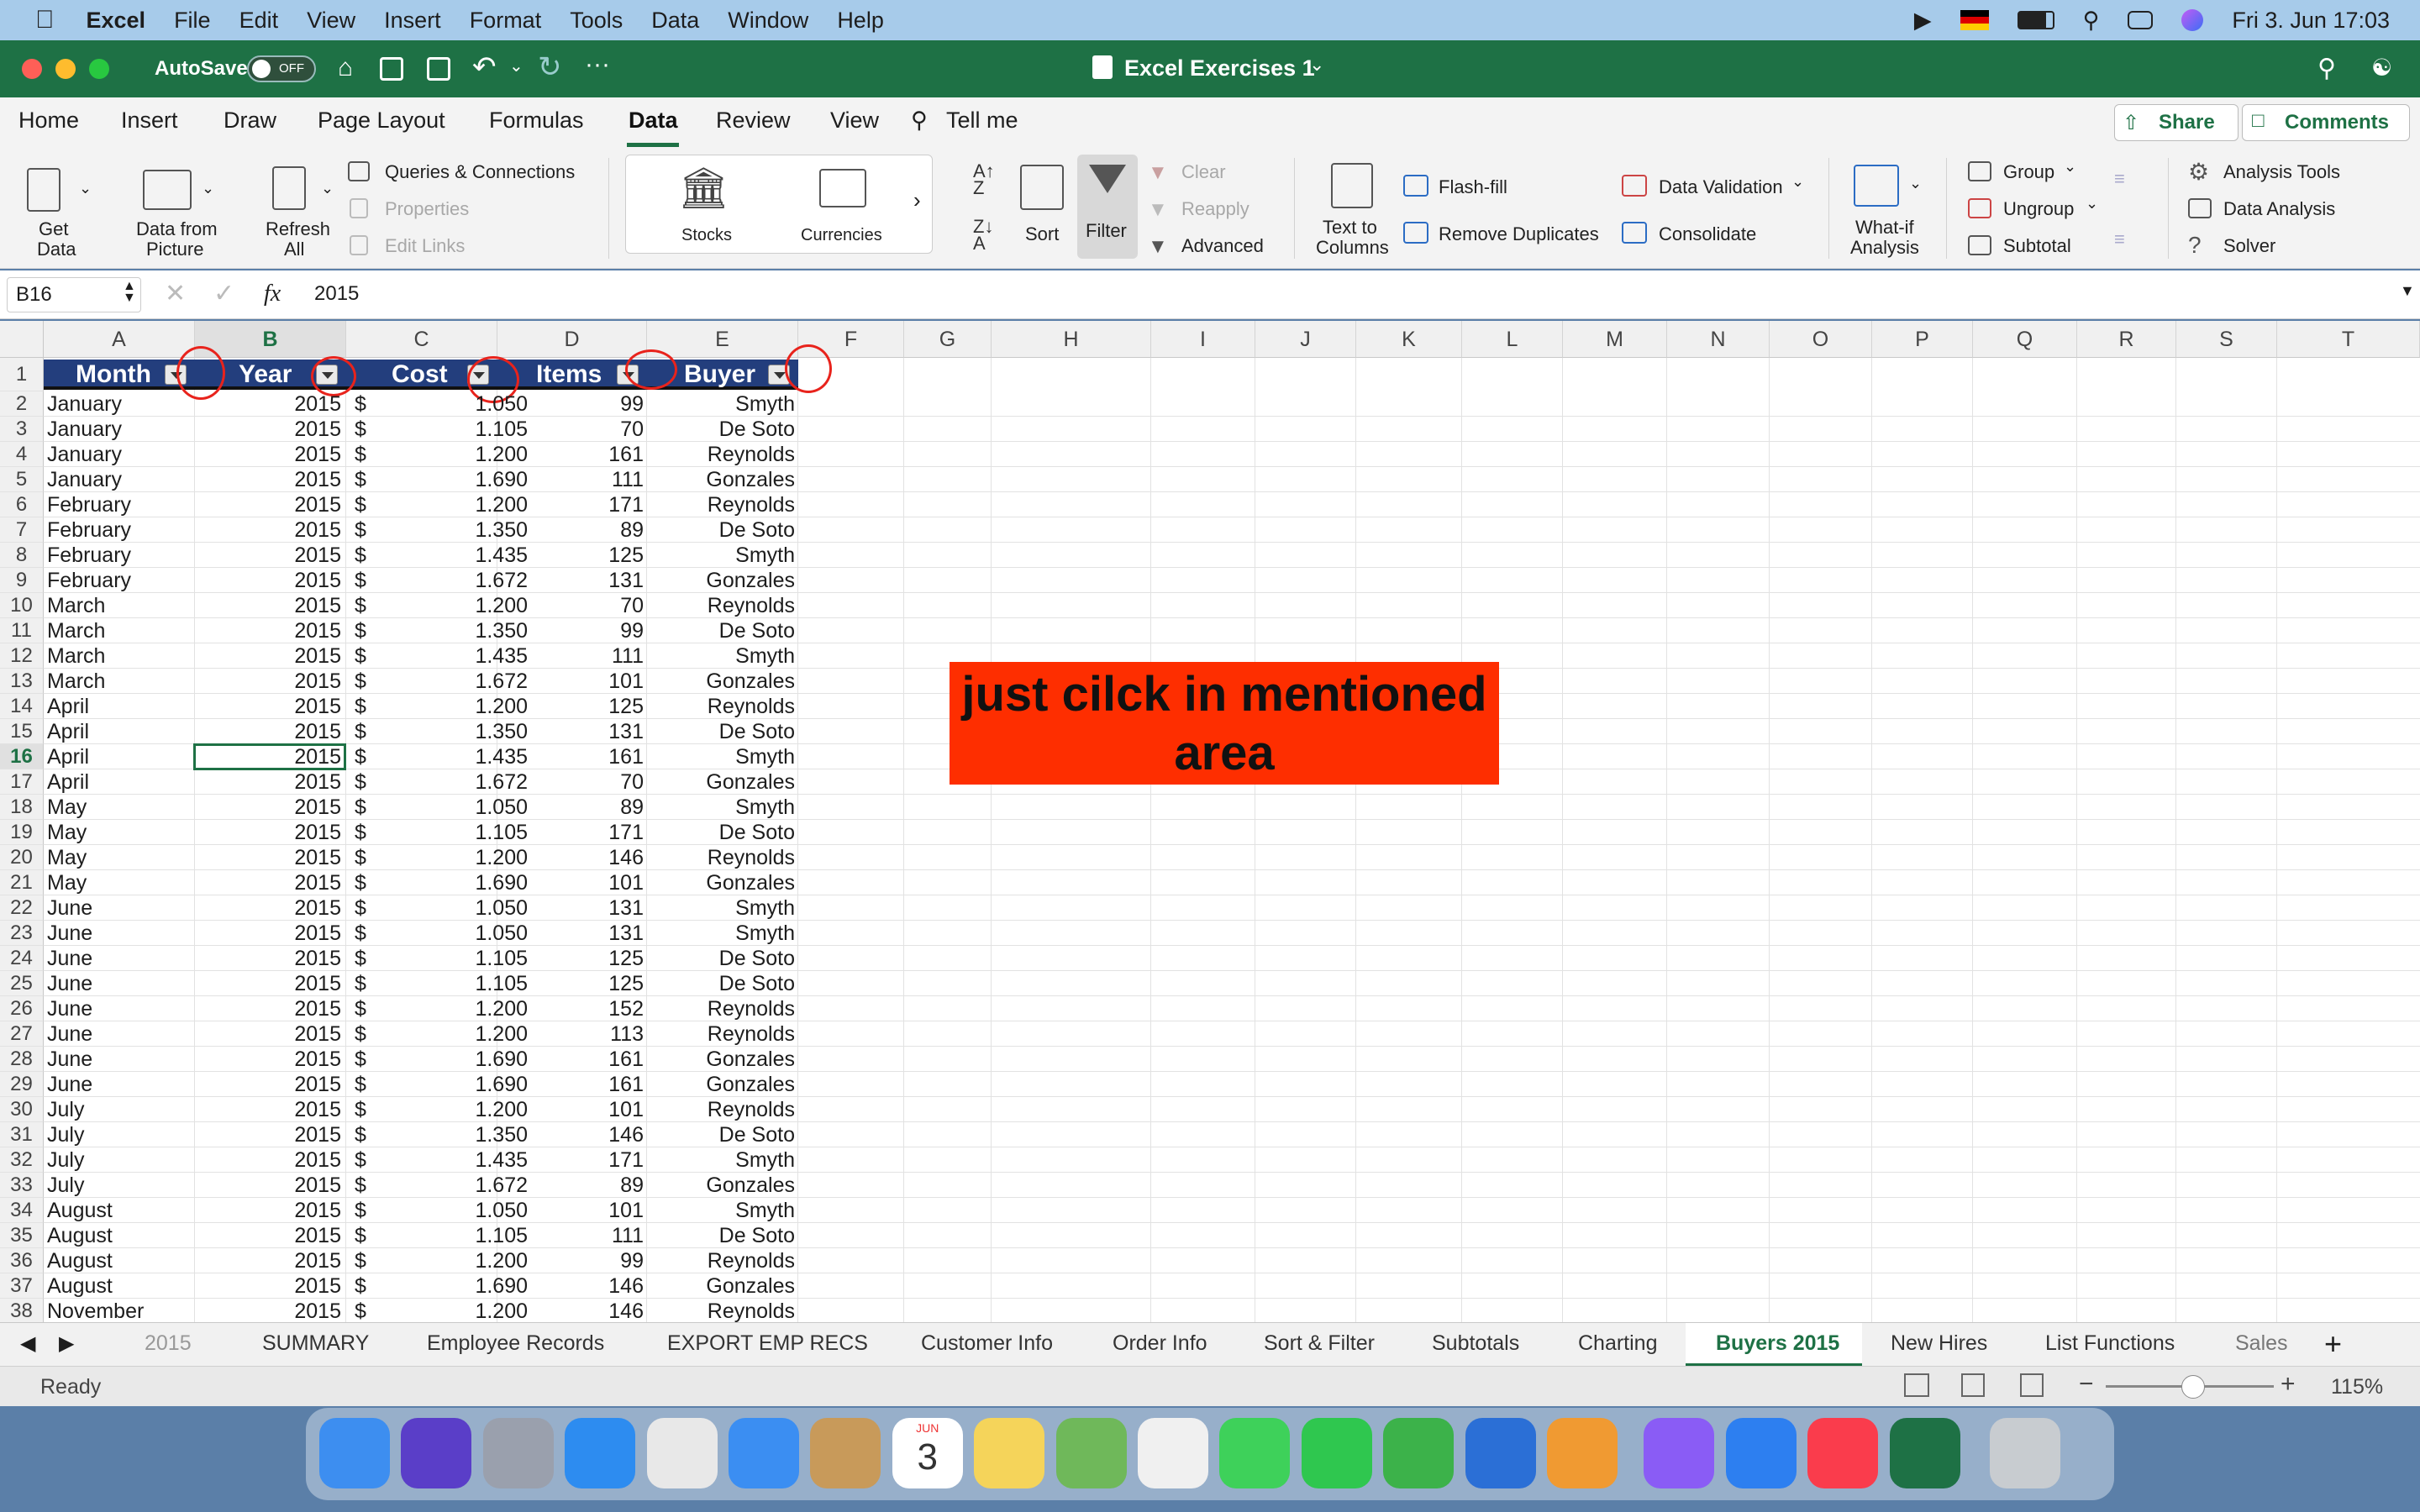 The width and height of the screenshot is (2420, 1512). Describe the element at coordinates (49, 121) in the screenshot. I see `tab-home: Home` at that location.